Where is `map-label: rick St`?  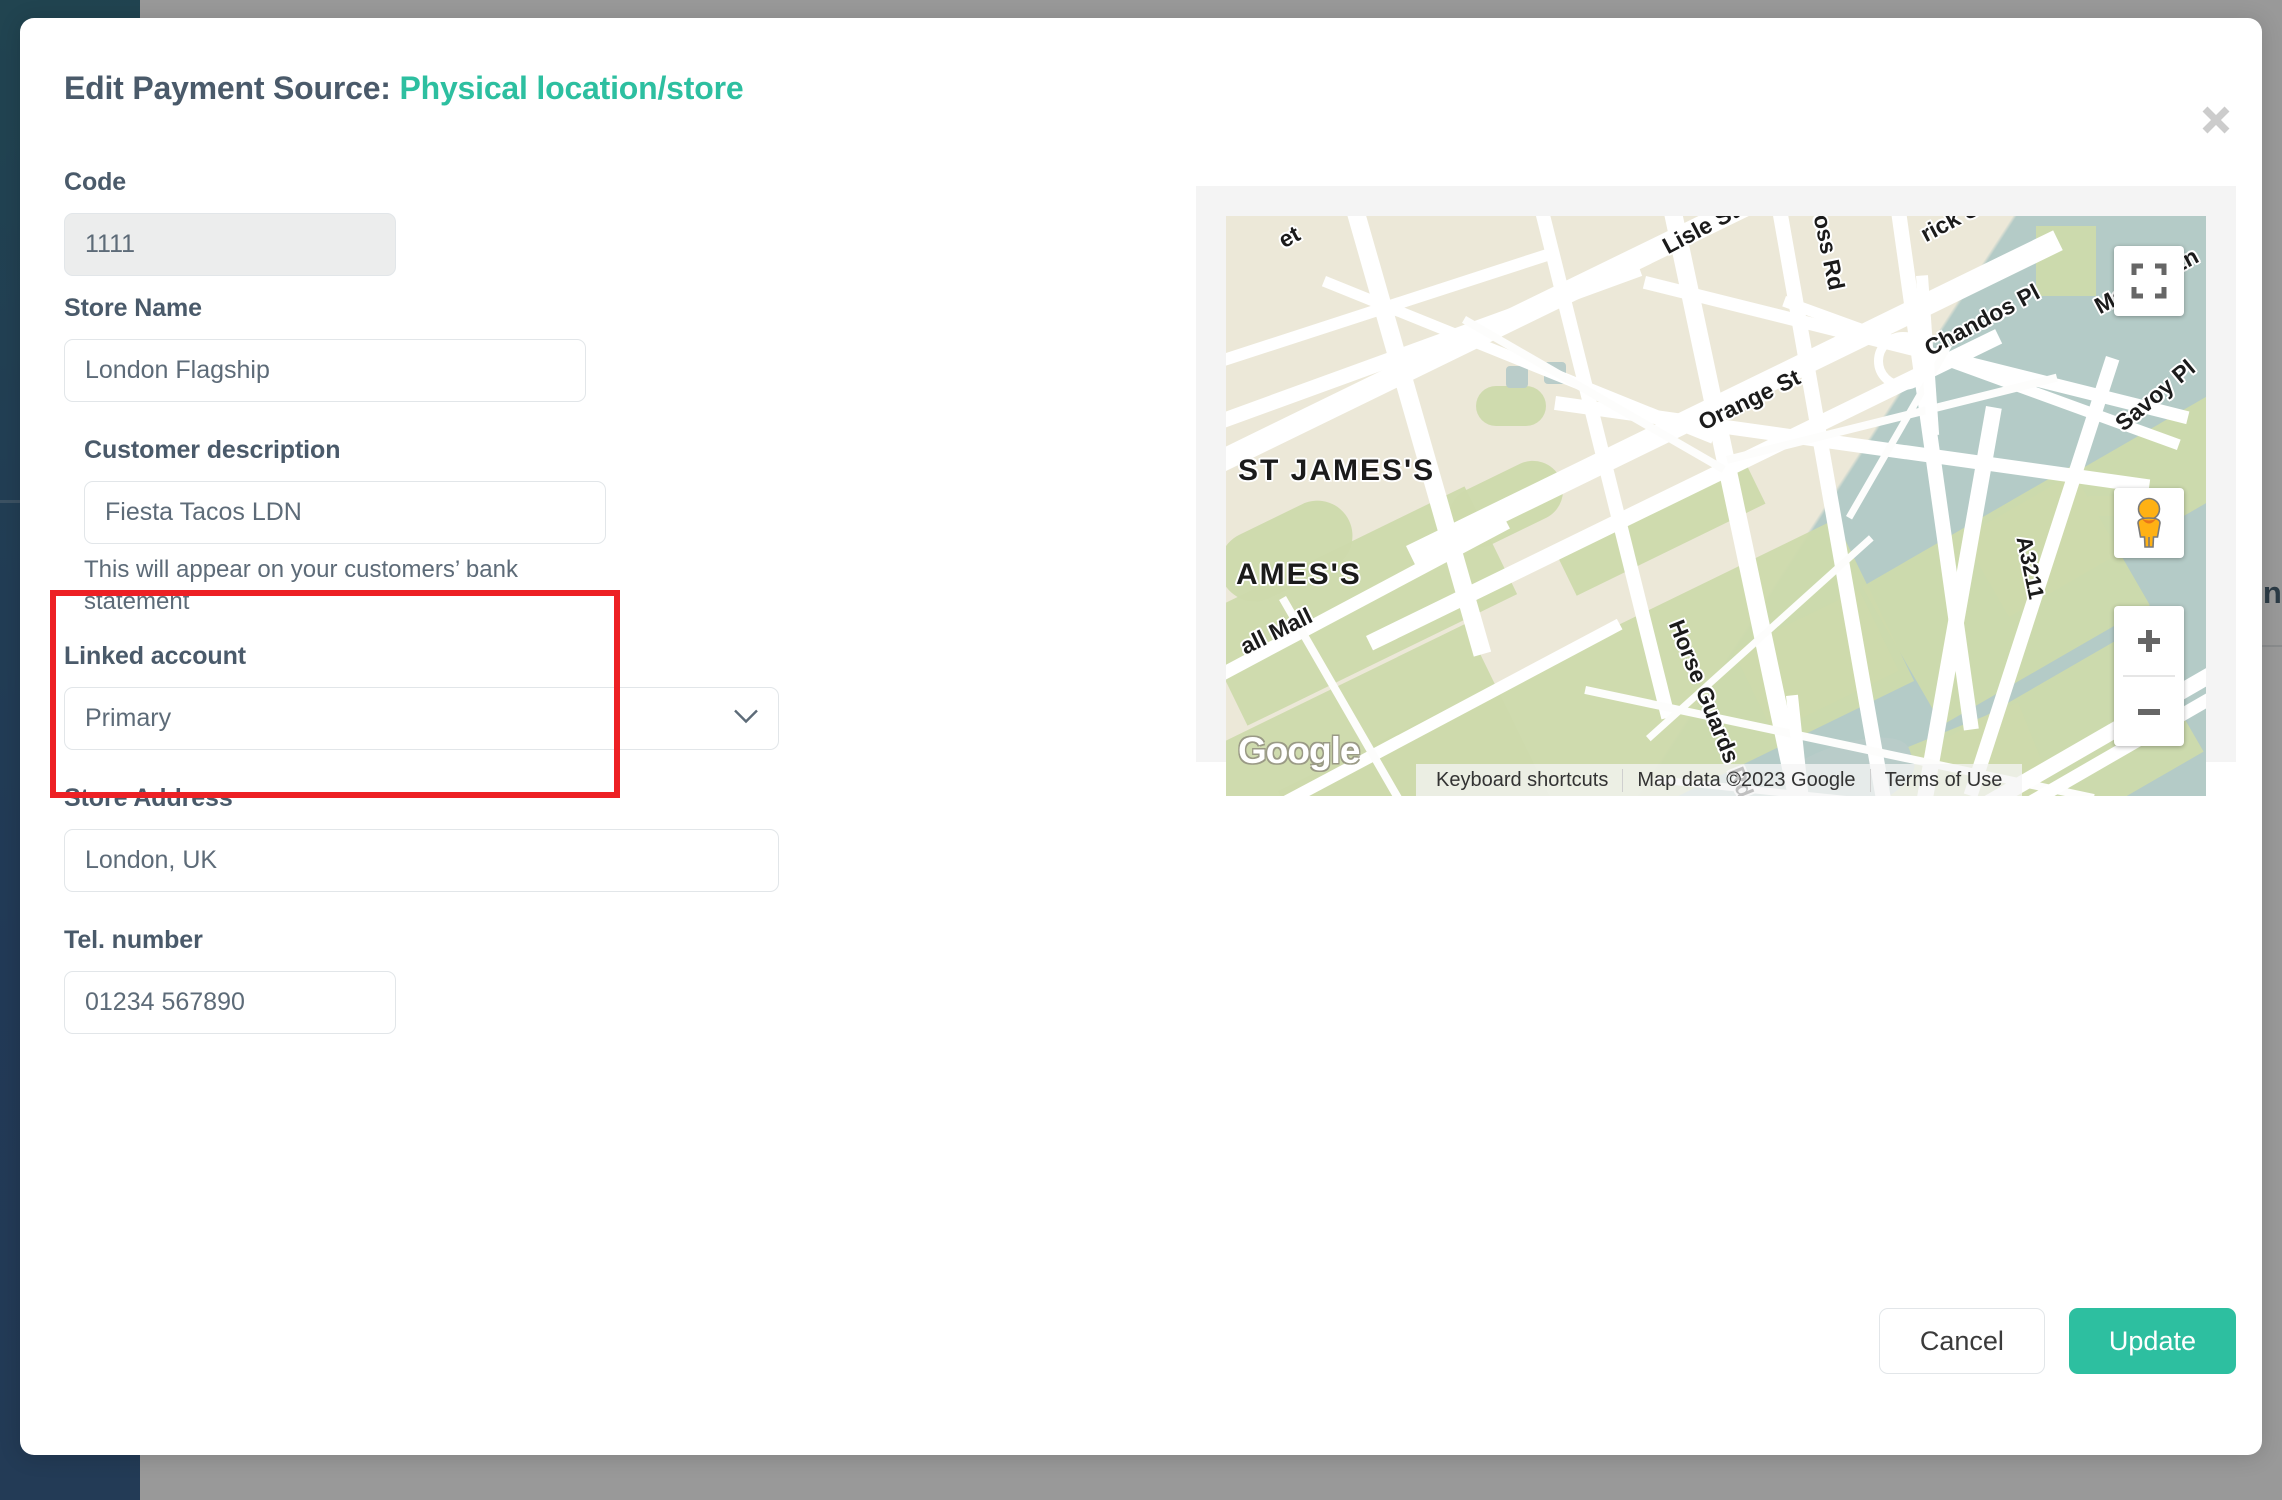 map-label: rick St is located at coordinates (1953, 231).